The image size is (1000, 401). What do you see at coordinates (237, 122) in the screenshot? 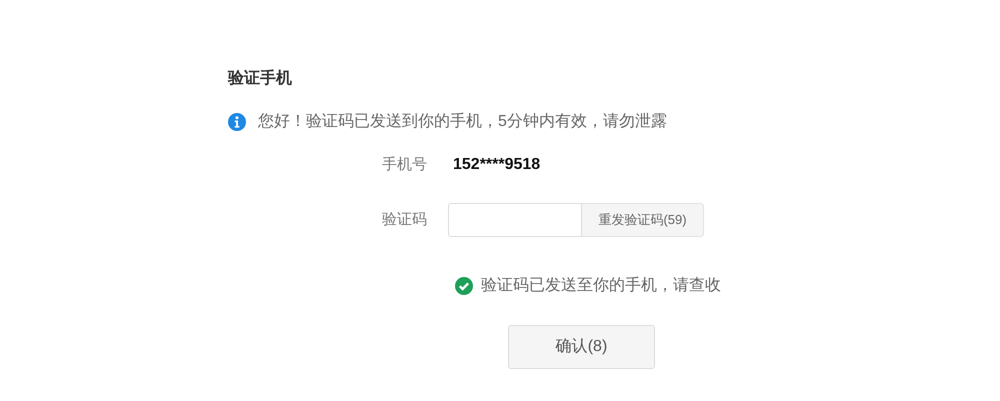
I see `info-icon` at bounding box center [237, 122].